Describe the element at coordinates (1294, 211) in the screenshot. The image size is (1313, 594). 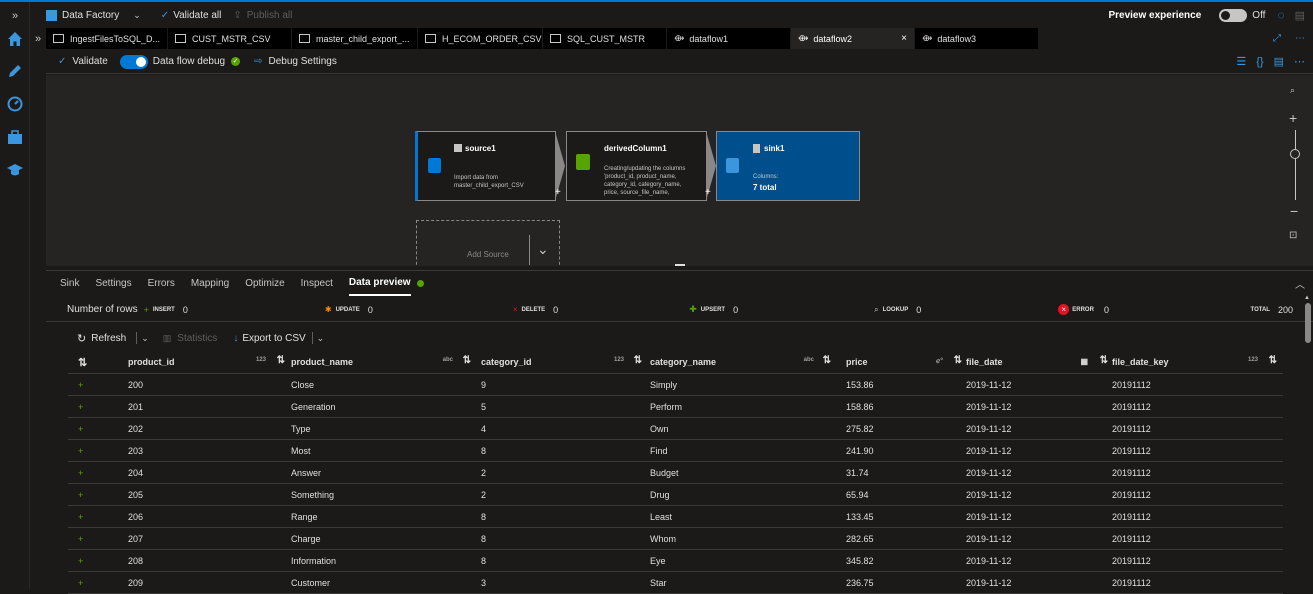
I see `zoom-out-icon: −` at that location.